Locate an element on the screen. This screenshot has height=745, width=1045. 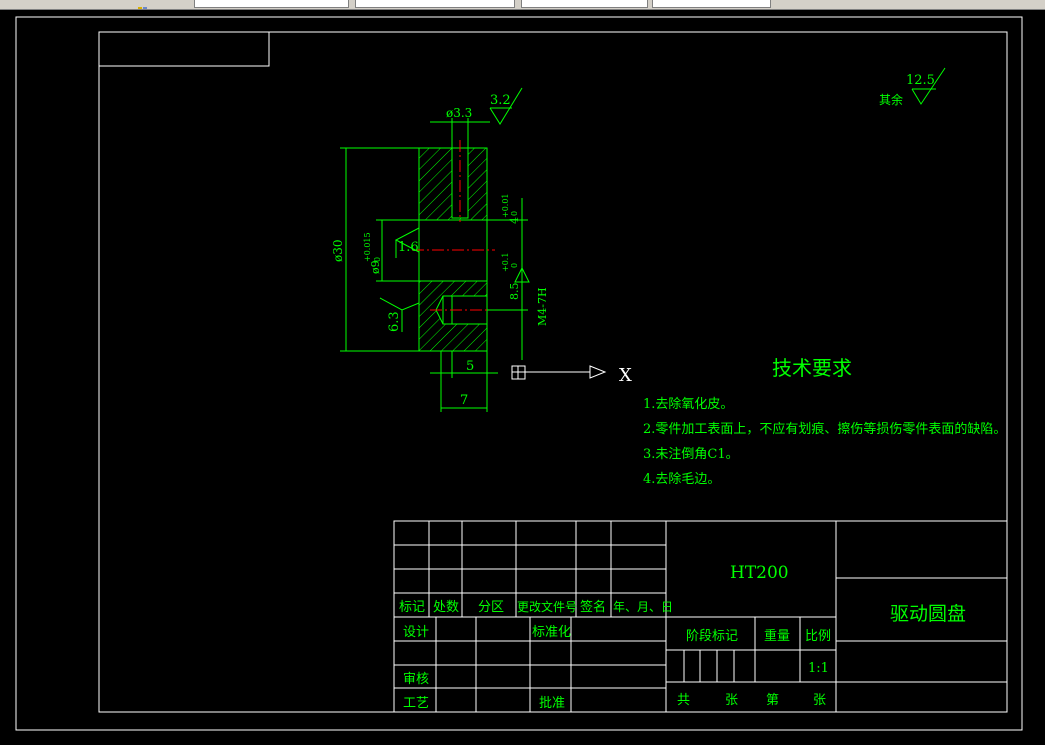
layer-dropdown is located at coordinates (271, 4).